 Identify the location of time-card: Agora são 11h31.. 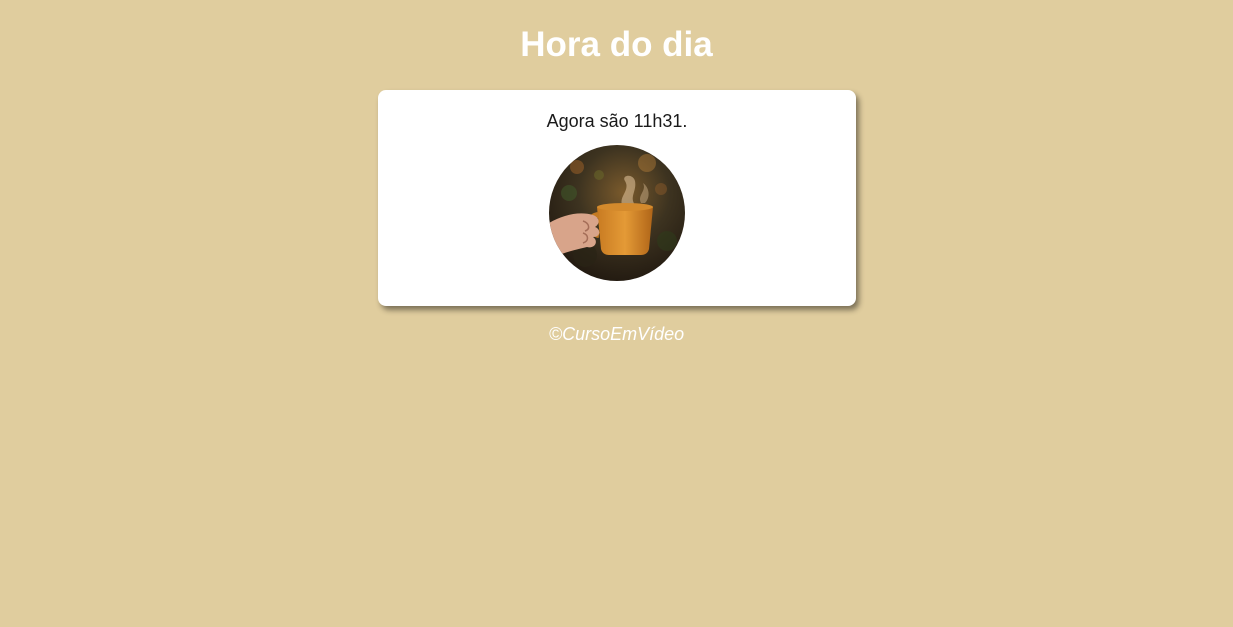
(617, 198).